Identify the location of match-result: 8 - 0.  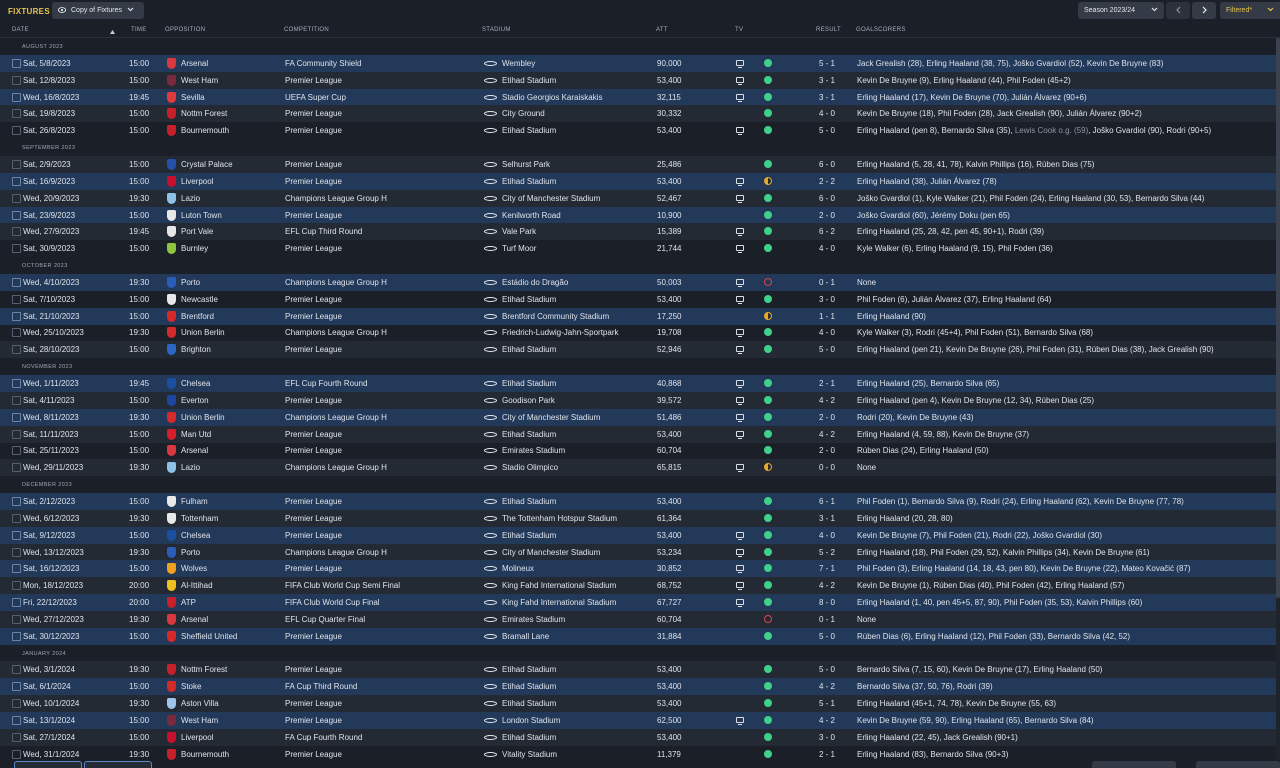
(827, 602).